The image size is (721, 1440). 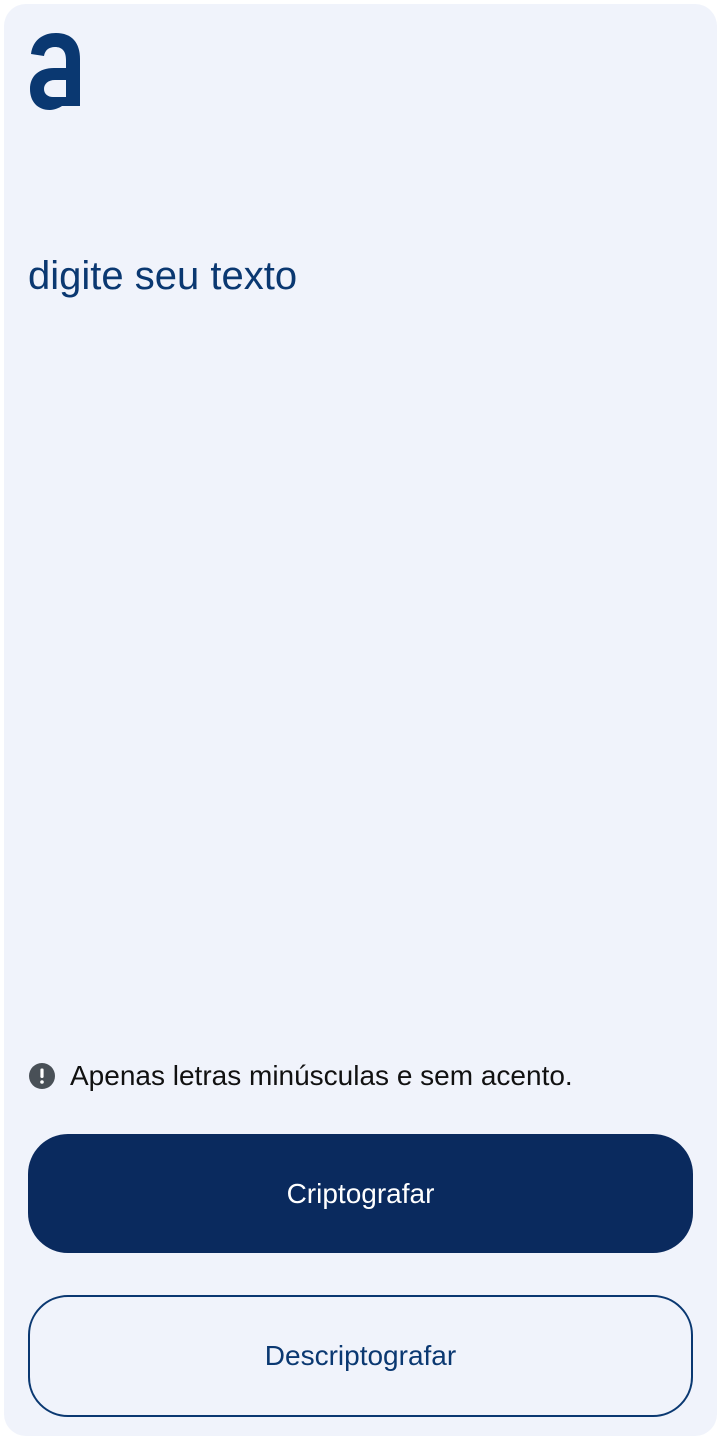 I want to click on hint-text: Apenas letras minúsculas e sem acento., so click(x=321, y=1075).